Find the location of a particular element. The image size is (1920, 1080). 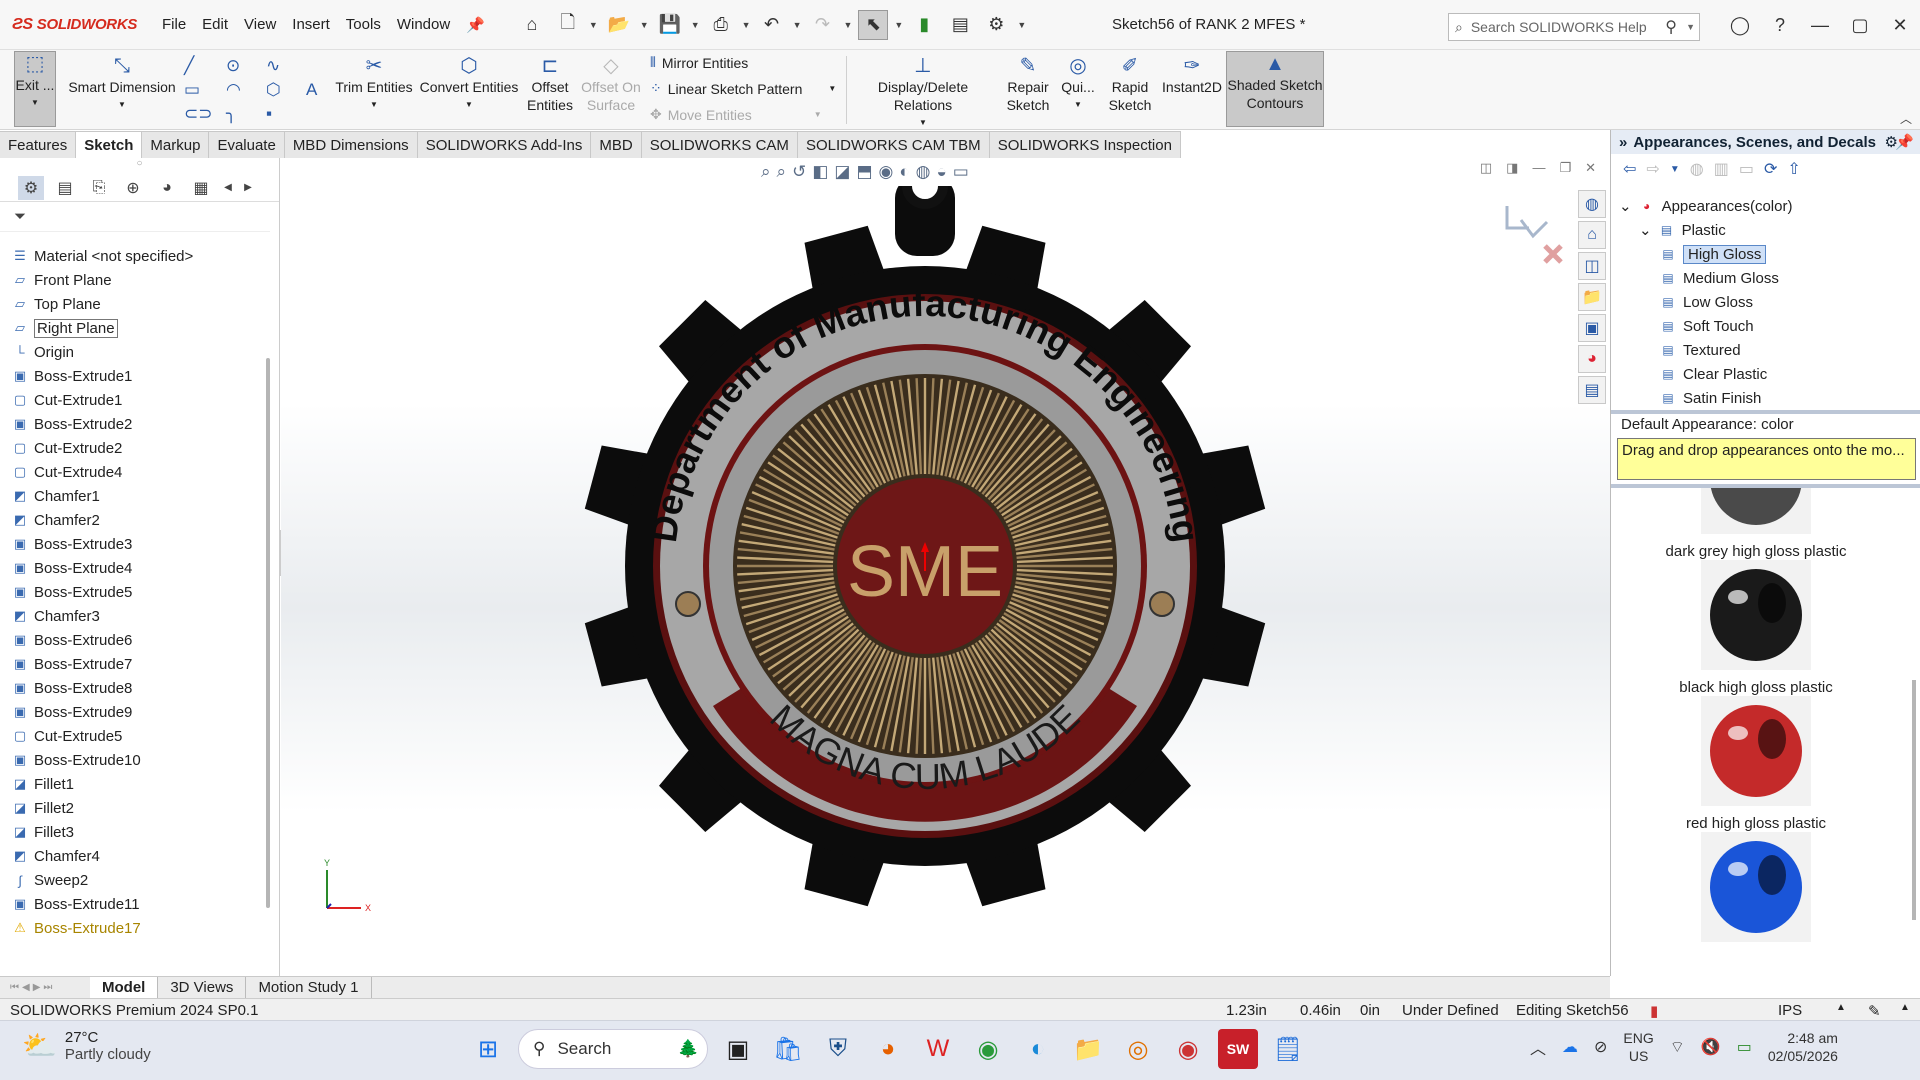

up-one-level-icon: ⇧ is located at coordinates (1793, 169).